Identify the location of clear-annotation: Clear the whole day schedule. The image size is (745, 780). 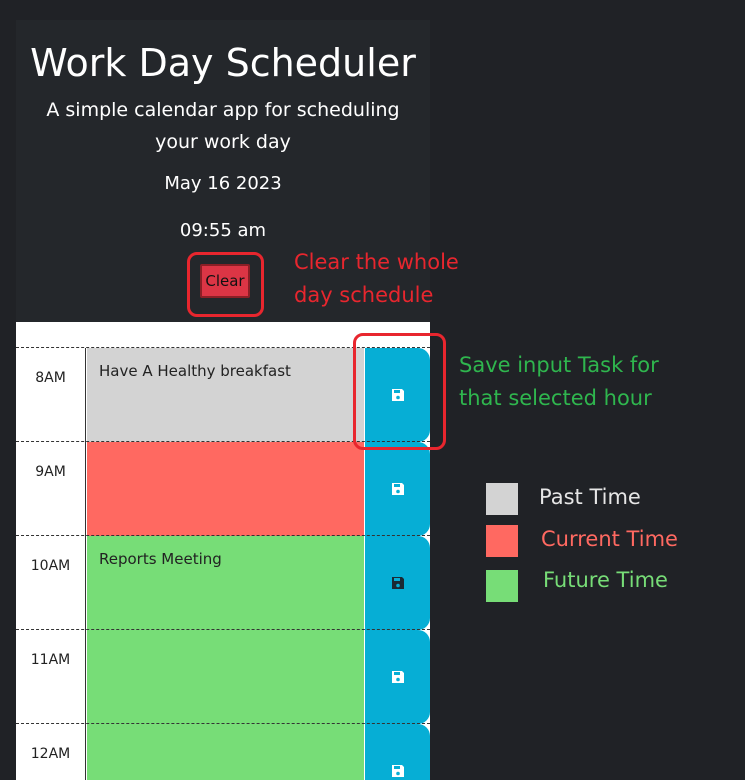
(376, 278).